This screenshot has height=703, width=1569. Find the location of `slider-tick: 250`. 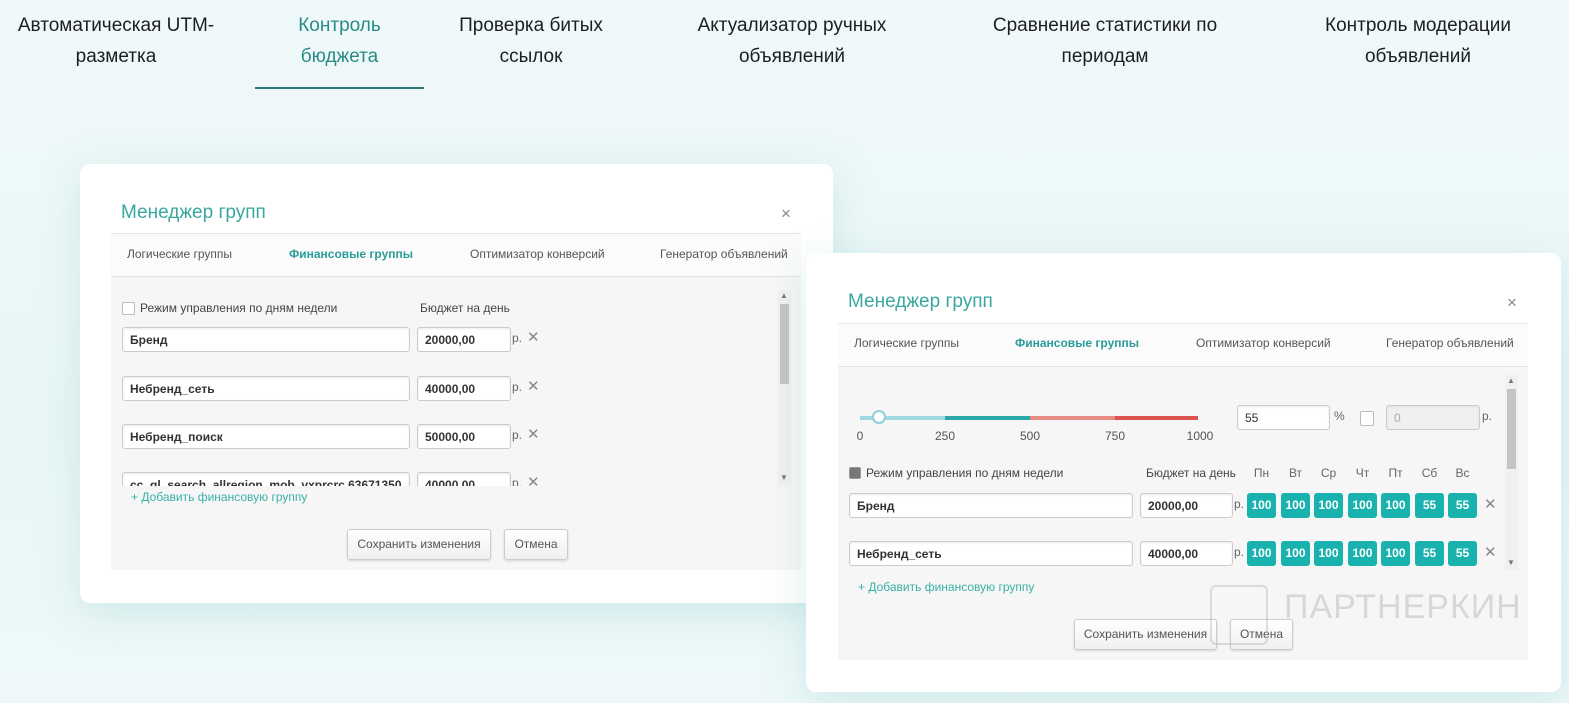

slider-tick: 250 is located at coordinates (945, 436).